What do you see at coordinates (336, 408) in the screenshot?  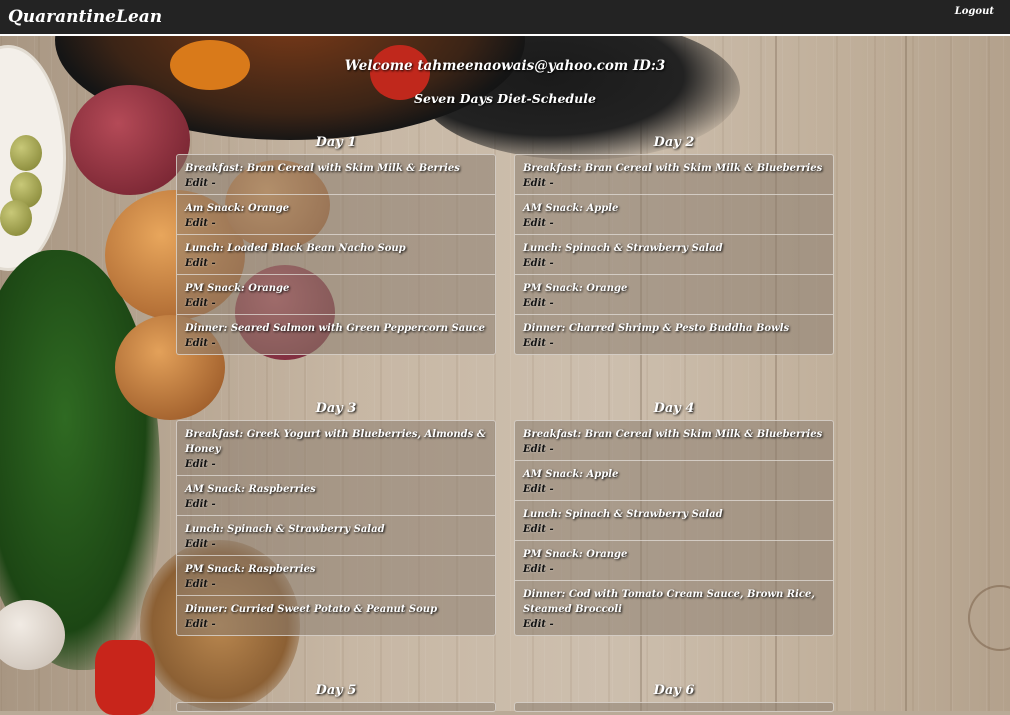 I see `day-title: Day 3` at bounding box center [336, 408].